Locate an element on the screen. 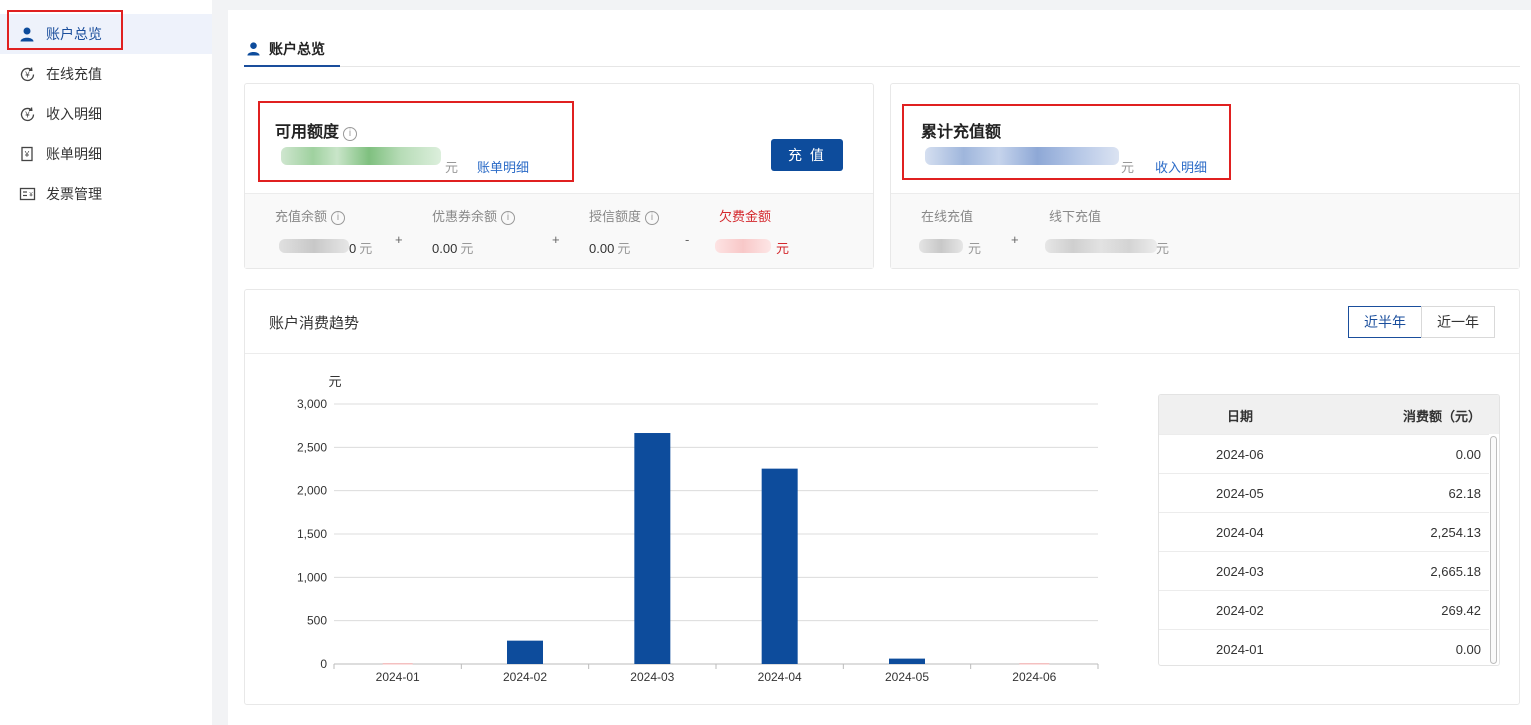  x-tick-label: 2024-03 is located at coordinates (652, 677).